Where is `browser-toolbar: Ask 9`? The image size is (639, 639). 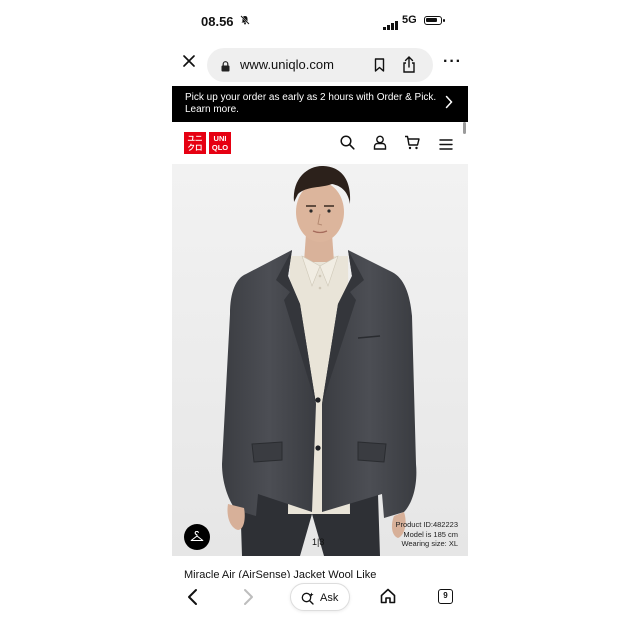
browser-toolbar: Ask 9 is located at coordinates (320, 598).